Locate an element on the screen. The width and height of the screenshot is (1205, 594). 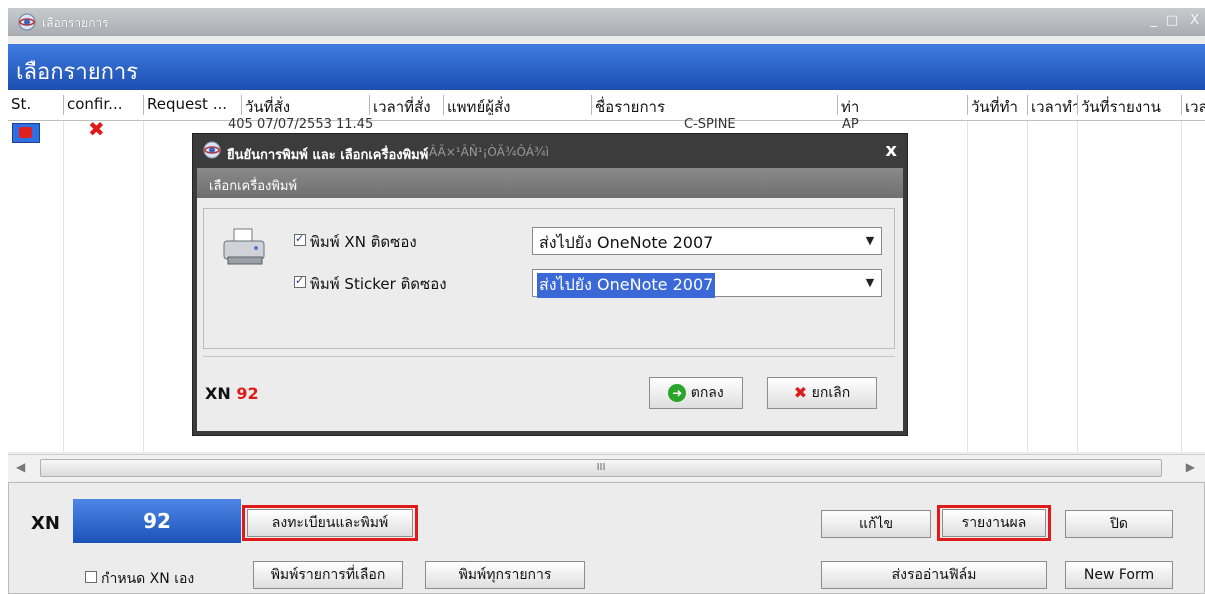
printer-select-sticker: ส่งไปยัง OneNote 2007 ▼ is located at coordinates (707, 283).